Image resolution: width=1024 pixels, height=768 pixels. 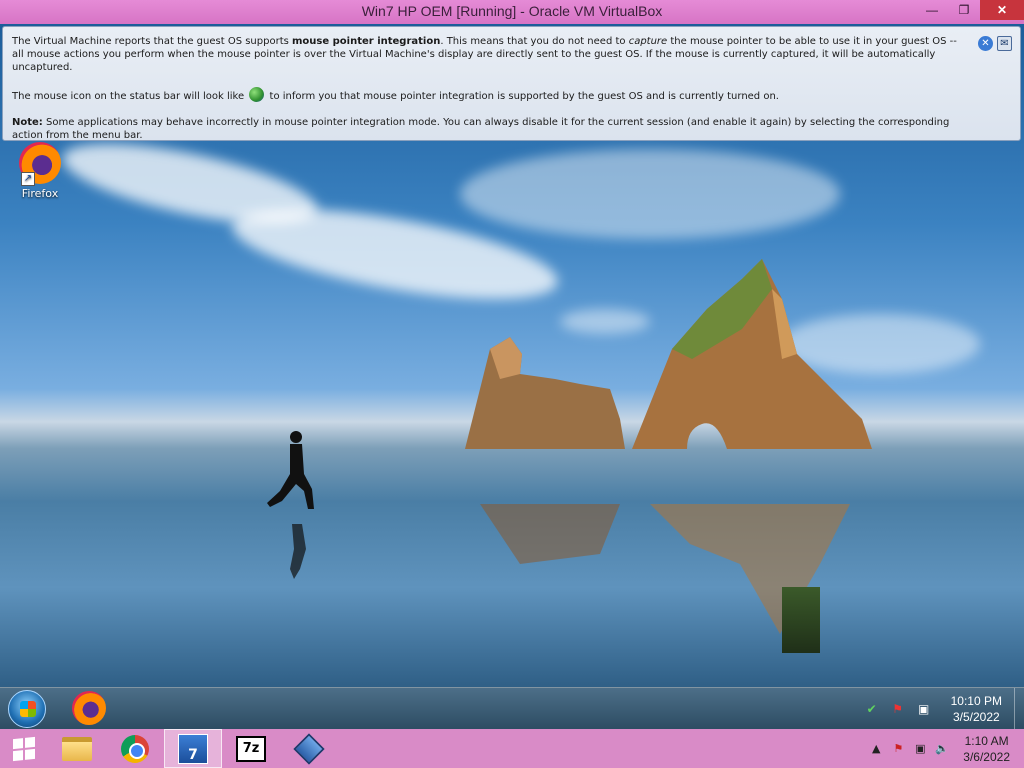 I want to click on host-taskbar: 7 7z ▲ ⚑ ▣ 🔈 1:10 AM 3/6/2022, so click(x=512, y=748).